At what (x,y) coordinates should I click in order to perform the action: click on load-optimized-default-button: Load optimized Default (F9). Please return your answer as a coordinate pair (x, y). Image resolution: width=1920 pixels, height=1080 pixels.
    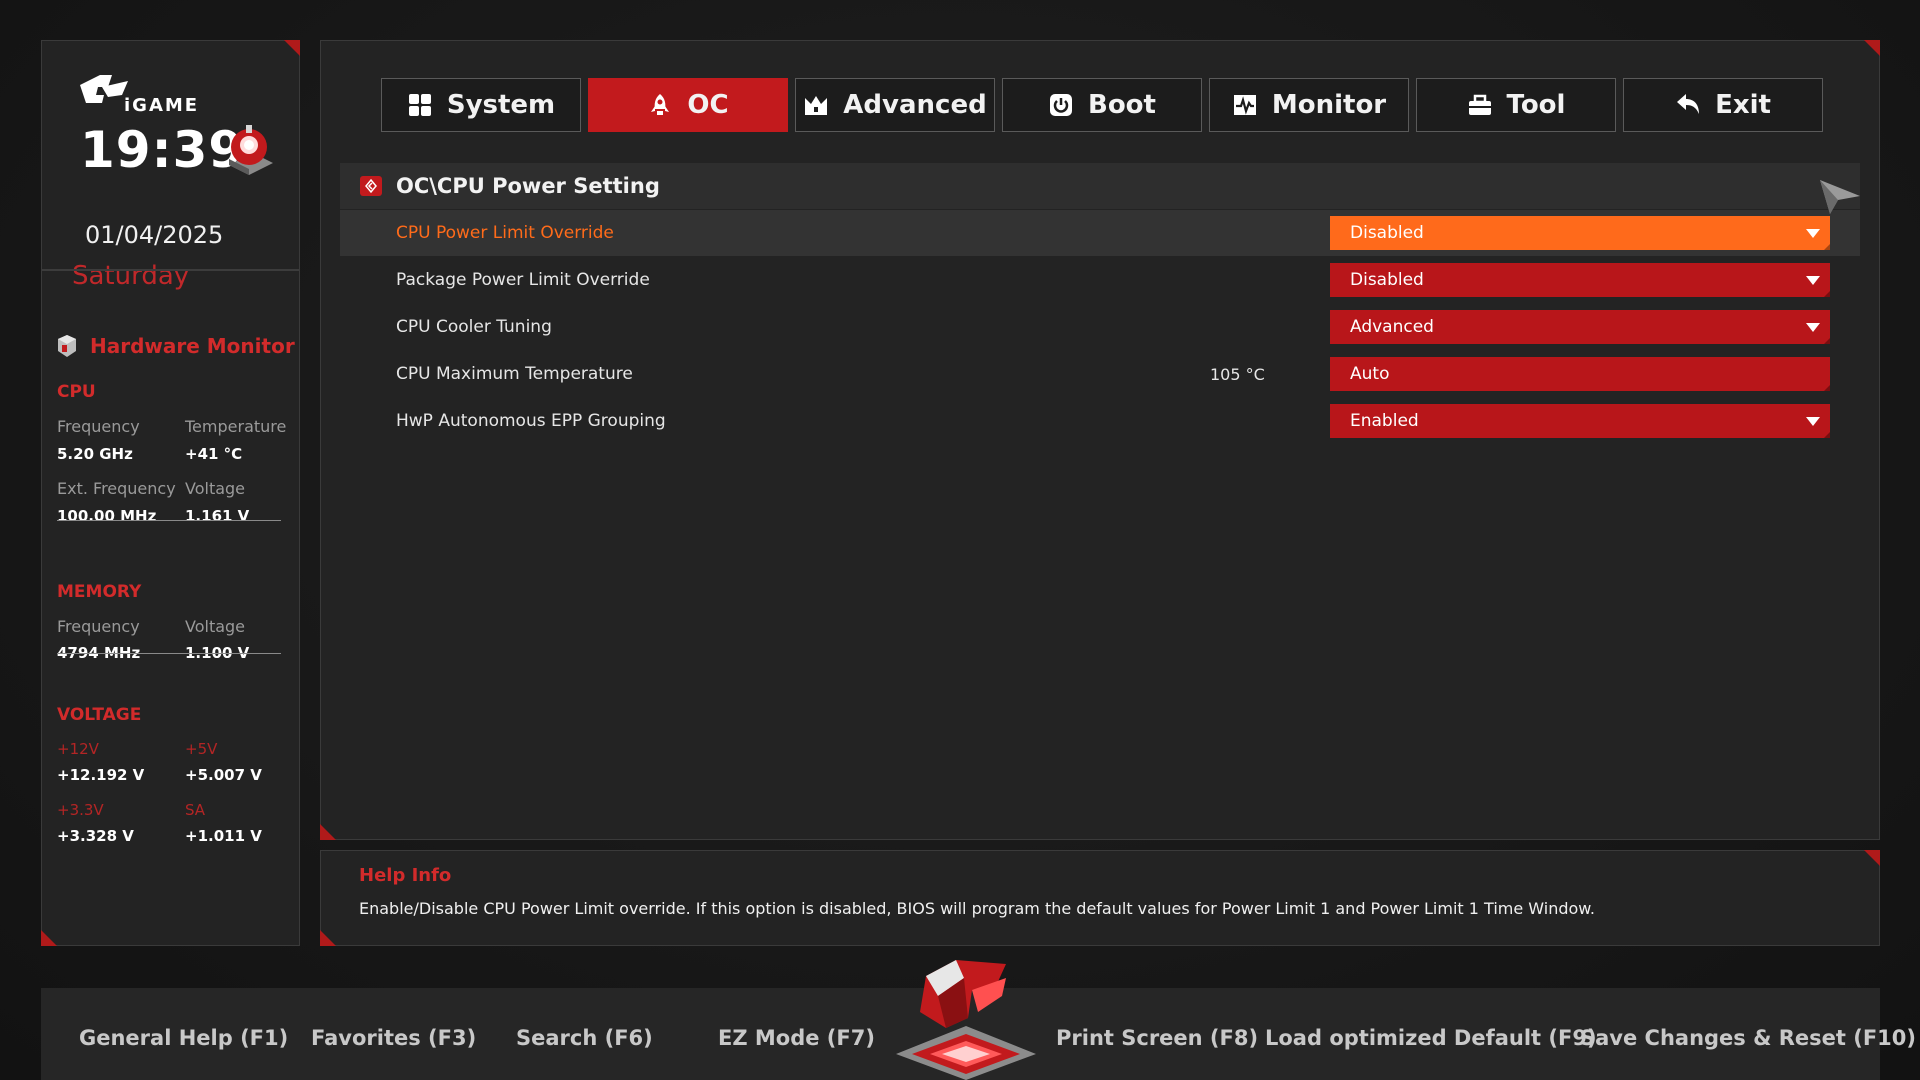
    Looking at the image, I should click on (1431, 1038).